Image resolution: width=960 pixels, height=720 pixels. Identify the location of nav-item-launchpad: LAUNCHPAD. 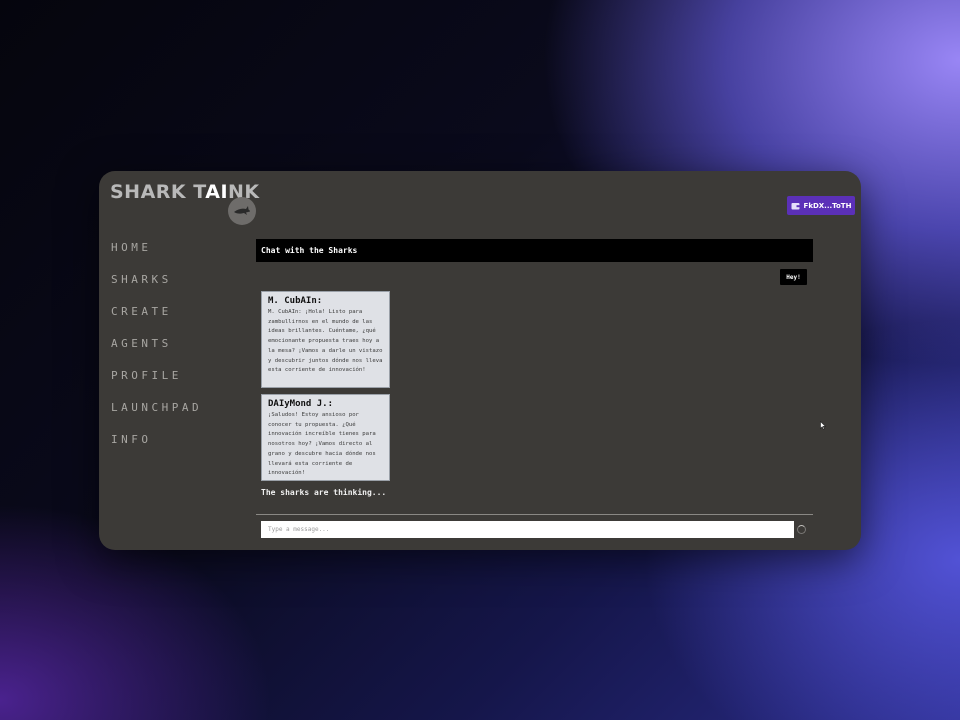
(156, 417).